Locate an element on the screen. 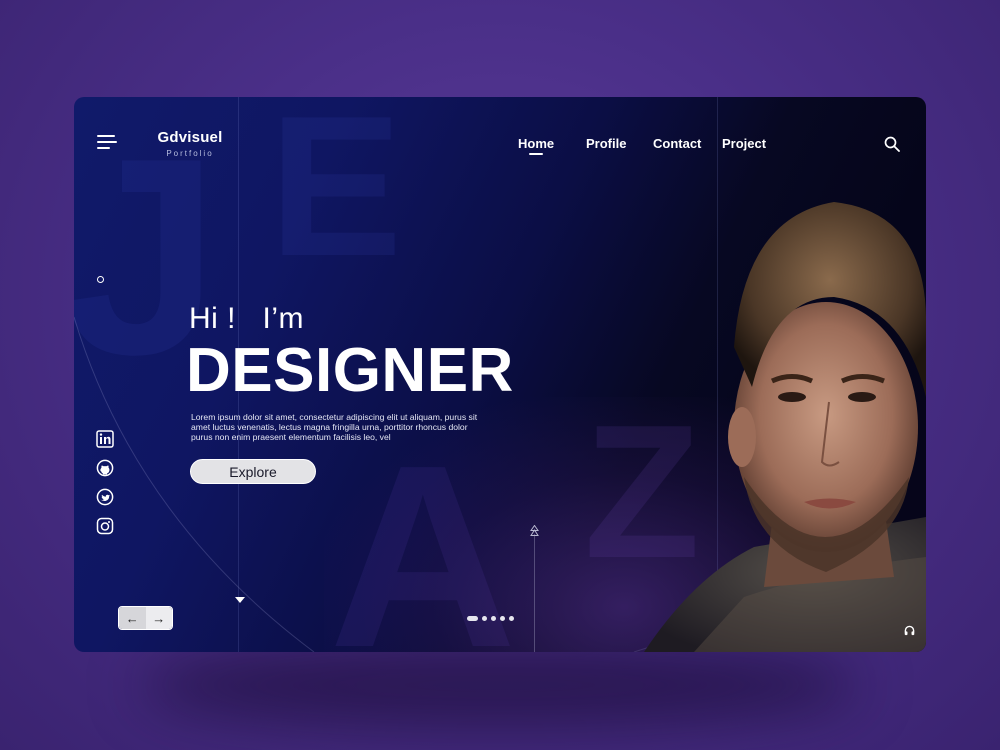  nav-item-project: Project is located at coordinates (744, 143).